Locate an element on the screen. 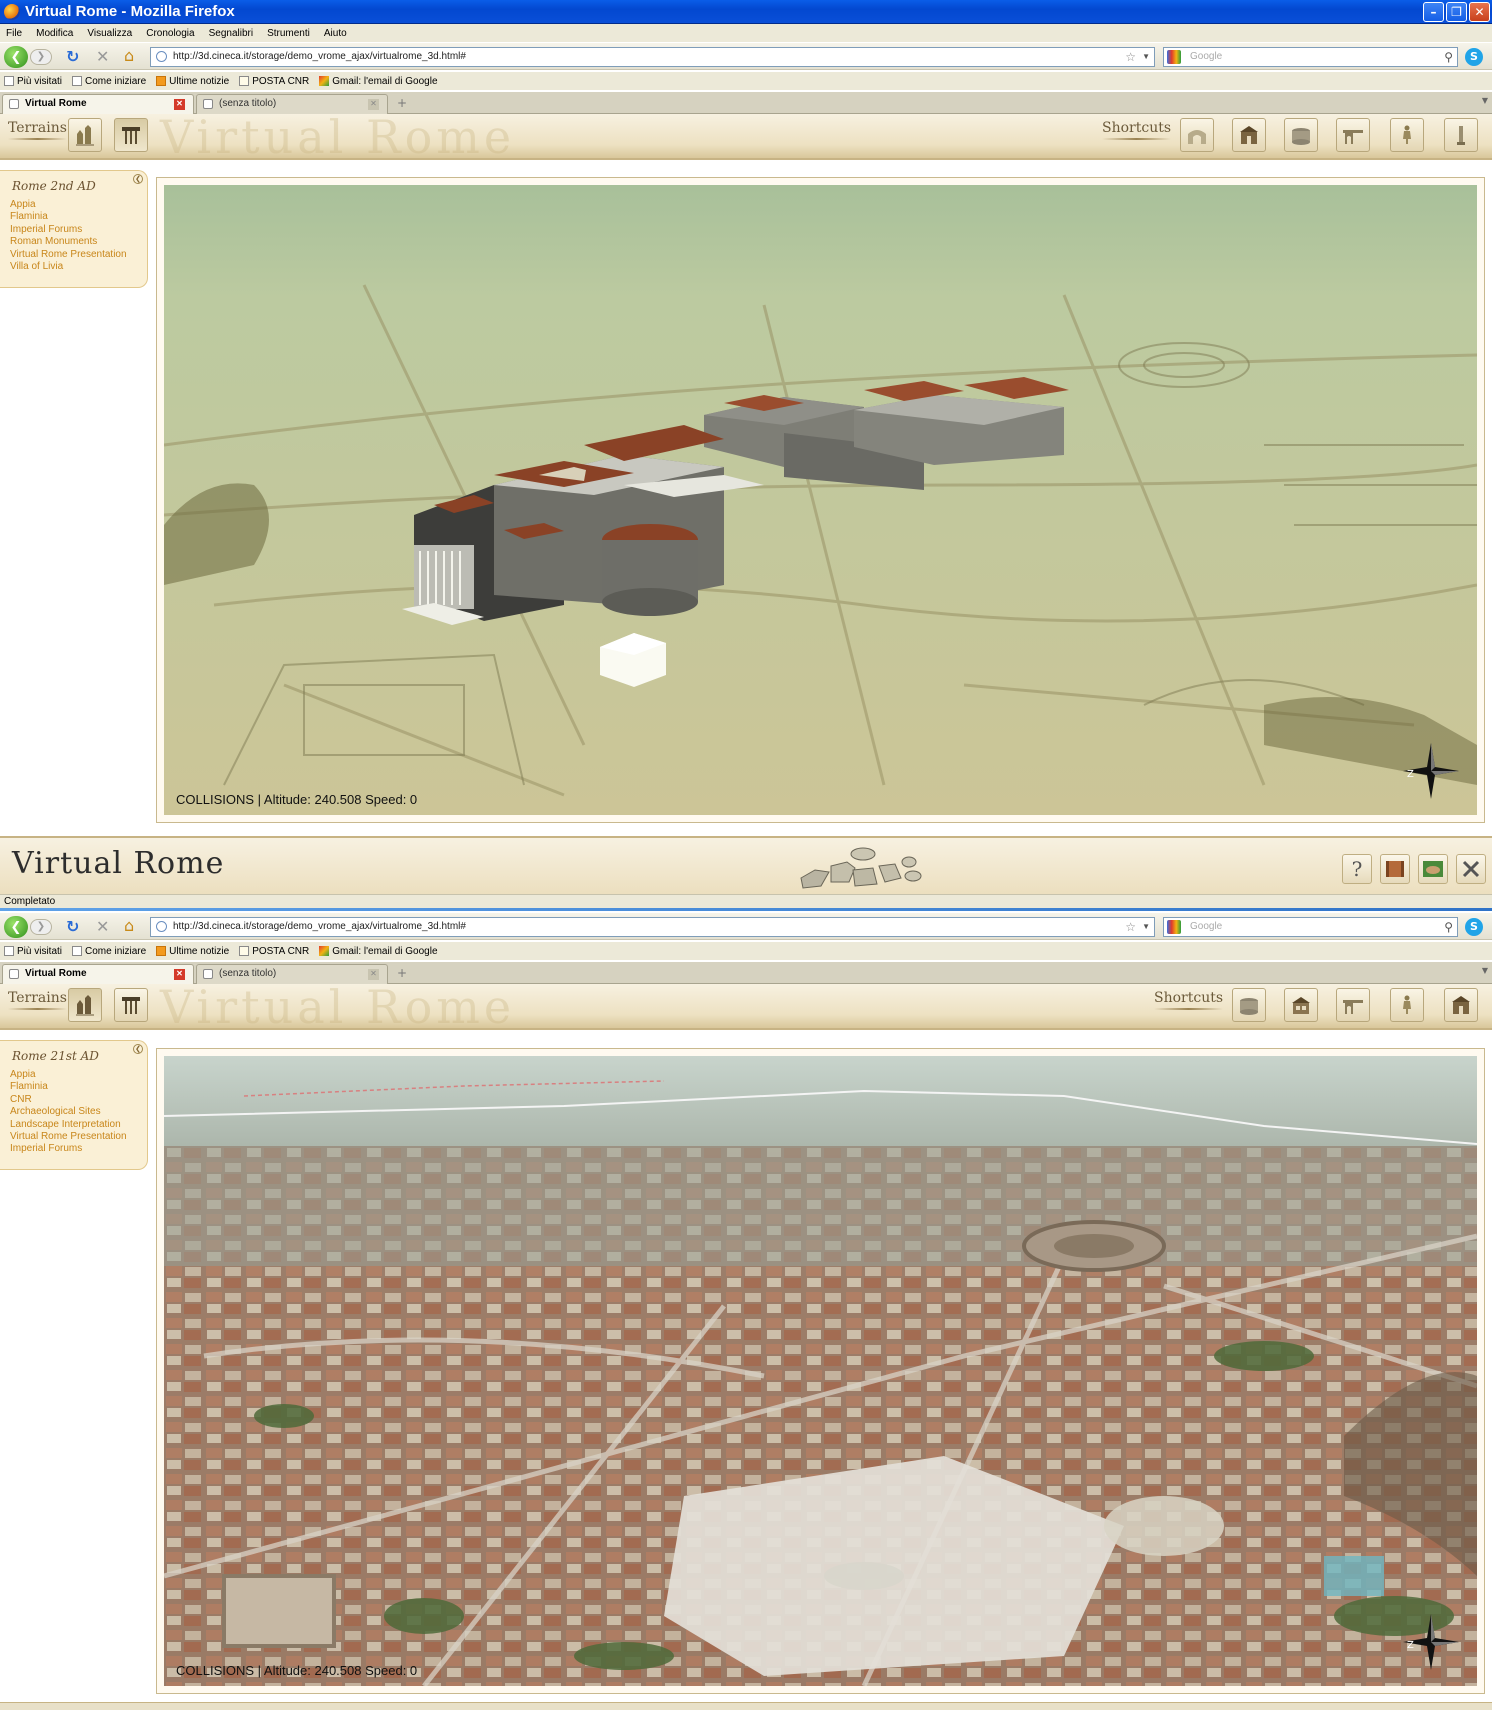 The image size is (1492, 1710). bottom-strip is located at coordinates (746, 1706).